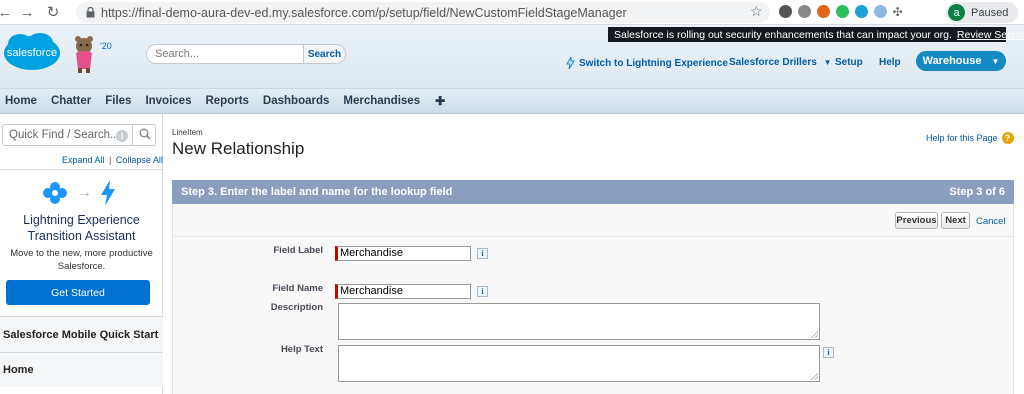  What do you see at coordinates (381, 101) in the screenshot?
I see `tab-merchandises: Merchandises` at bounding box center [381, 101].